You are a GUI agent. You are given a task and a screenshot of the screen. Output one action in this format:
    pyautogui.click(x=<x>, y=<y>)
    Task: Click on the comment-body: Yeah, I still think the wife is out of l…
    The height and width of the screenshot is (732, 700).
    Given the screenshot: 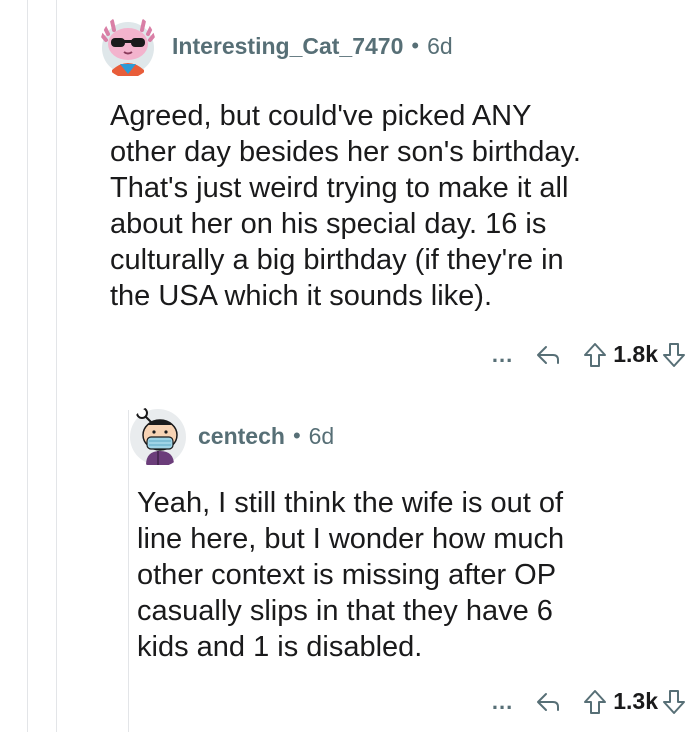 What is the action you would take?
    pyautogui.click(x=351, y=575)
    